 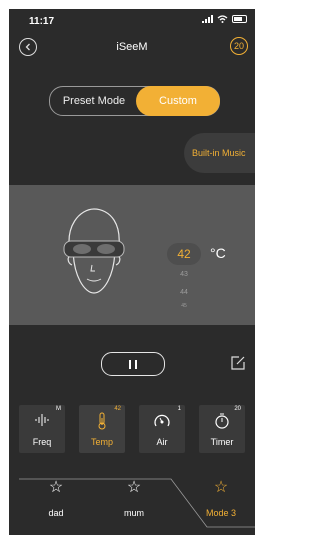 What do you see at coordinates (178, 101) in the screenshot?
I see `custom-mode-button: Custom` at bounding box center [178, 101].